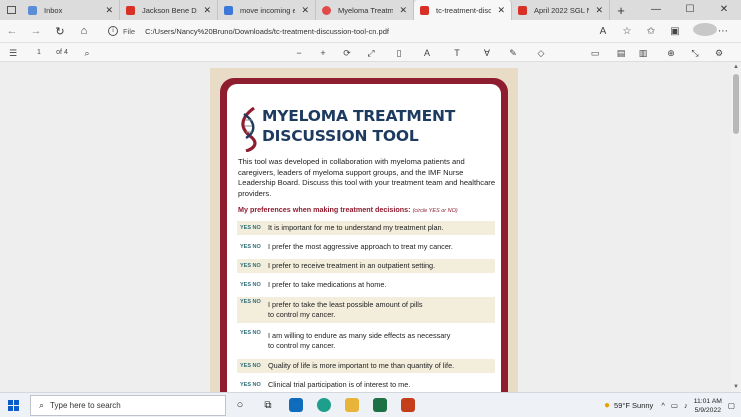  I want to click on taskbar-search: ⌕ Type here to search, so click(128, 405).